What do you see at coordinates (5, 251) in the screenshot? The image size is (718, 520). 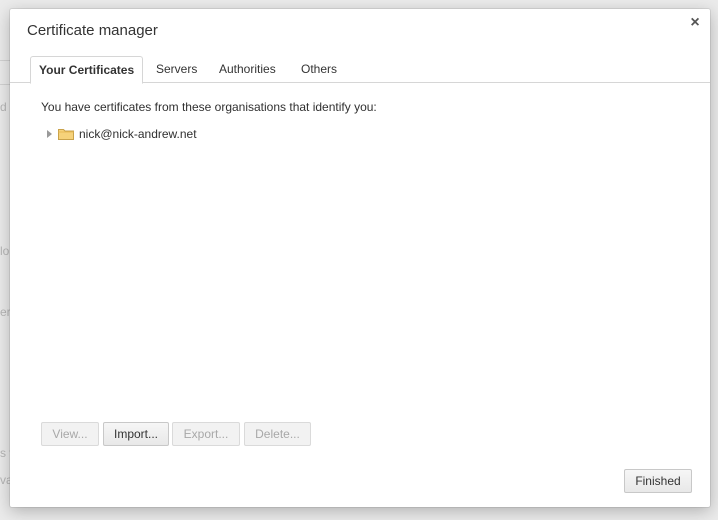 I see `background-text: lo` at bounding box center [5, 251].